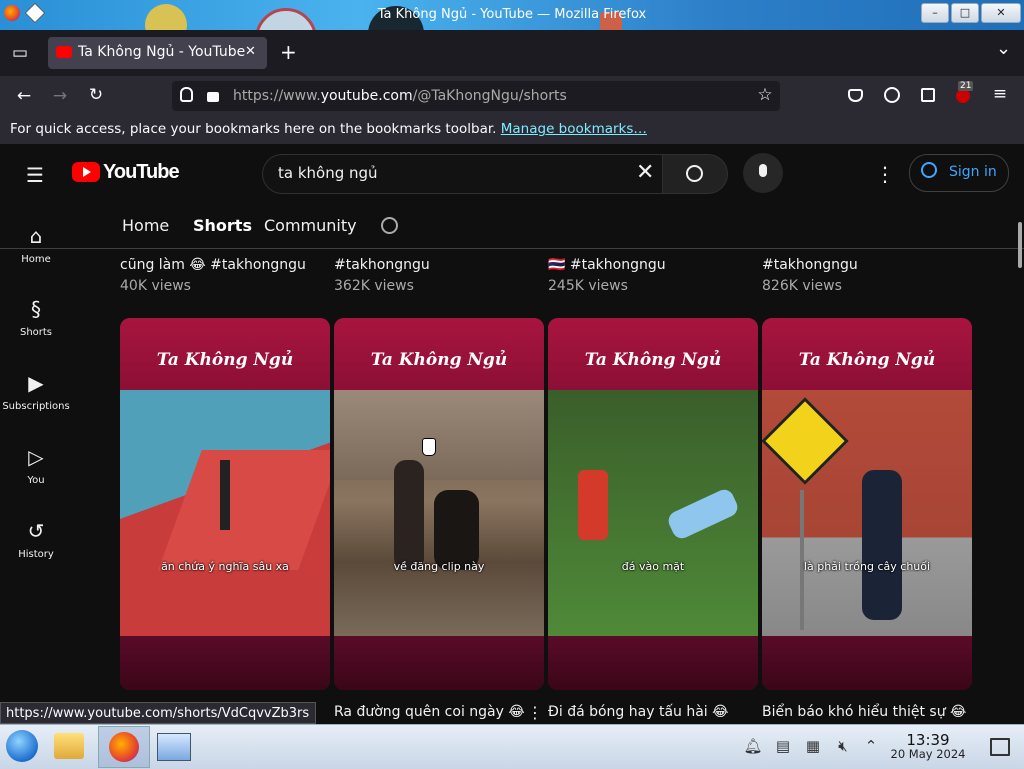 The width and height of the screenshot is (1024, 769). I want to click on account-icon, so click(892, 95).